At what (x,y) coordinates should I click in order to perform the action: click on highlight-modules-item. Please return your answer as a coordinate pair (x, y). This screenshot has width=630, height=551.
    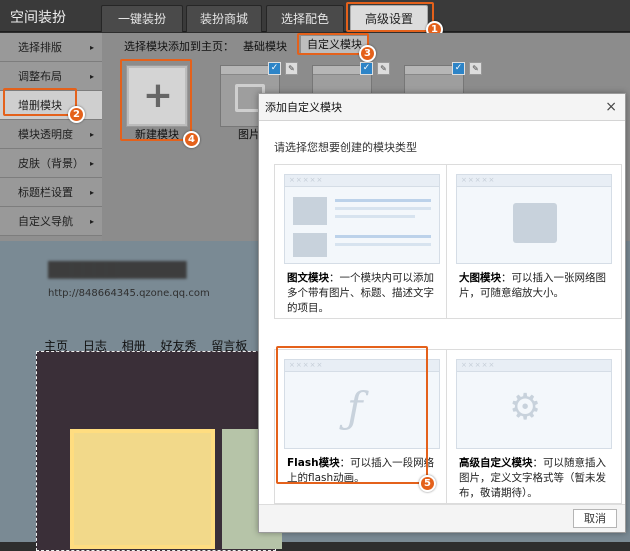
    Looking at the image, I should click on (40, 102).